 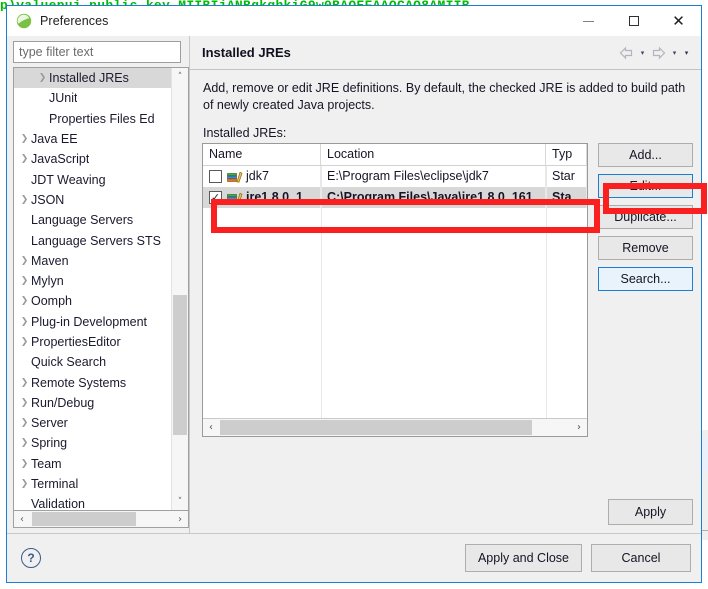 What do you see at coordinates (22, 519) in the screenshot?
I see `scroll-left-icon: ‹` at bounding box center [22, 519].